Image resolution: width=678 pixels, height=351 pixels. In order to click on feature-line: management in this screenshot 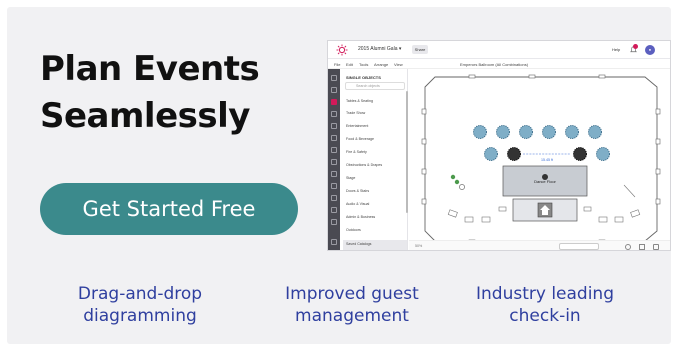, I will do `click(352, 316)`.